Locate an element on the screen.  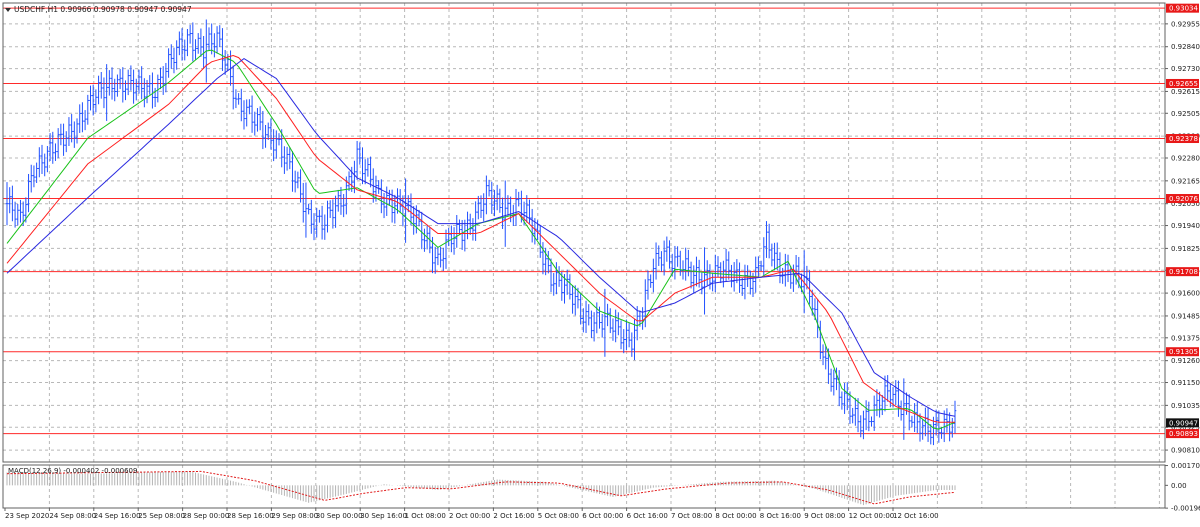
x-tick-label: 29 Sep 08:00 is located at coordinates (294, 516).